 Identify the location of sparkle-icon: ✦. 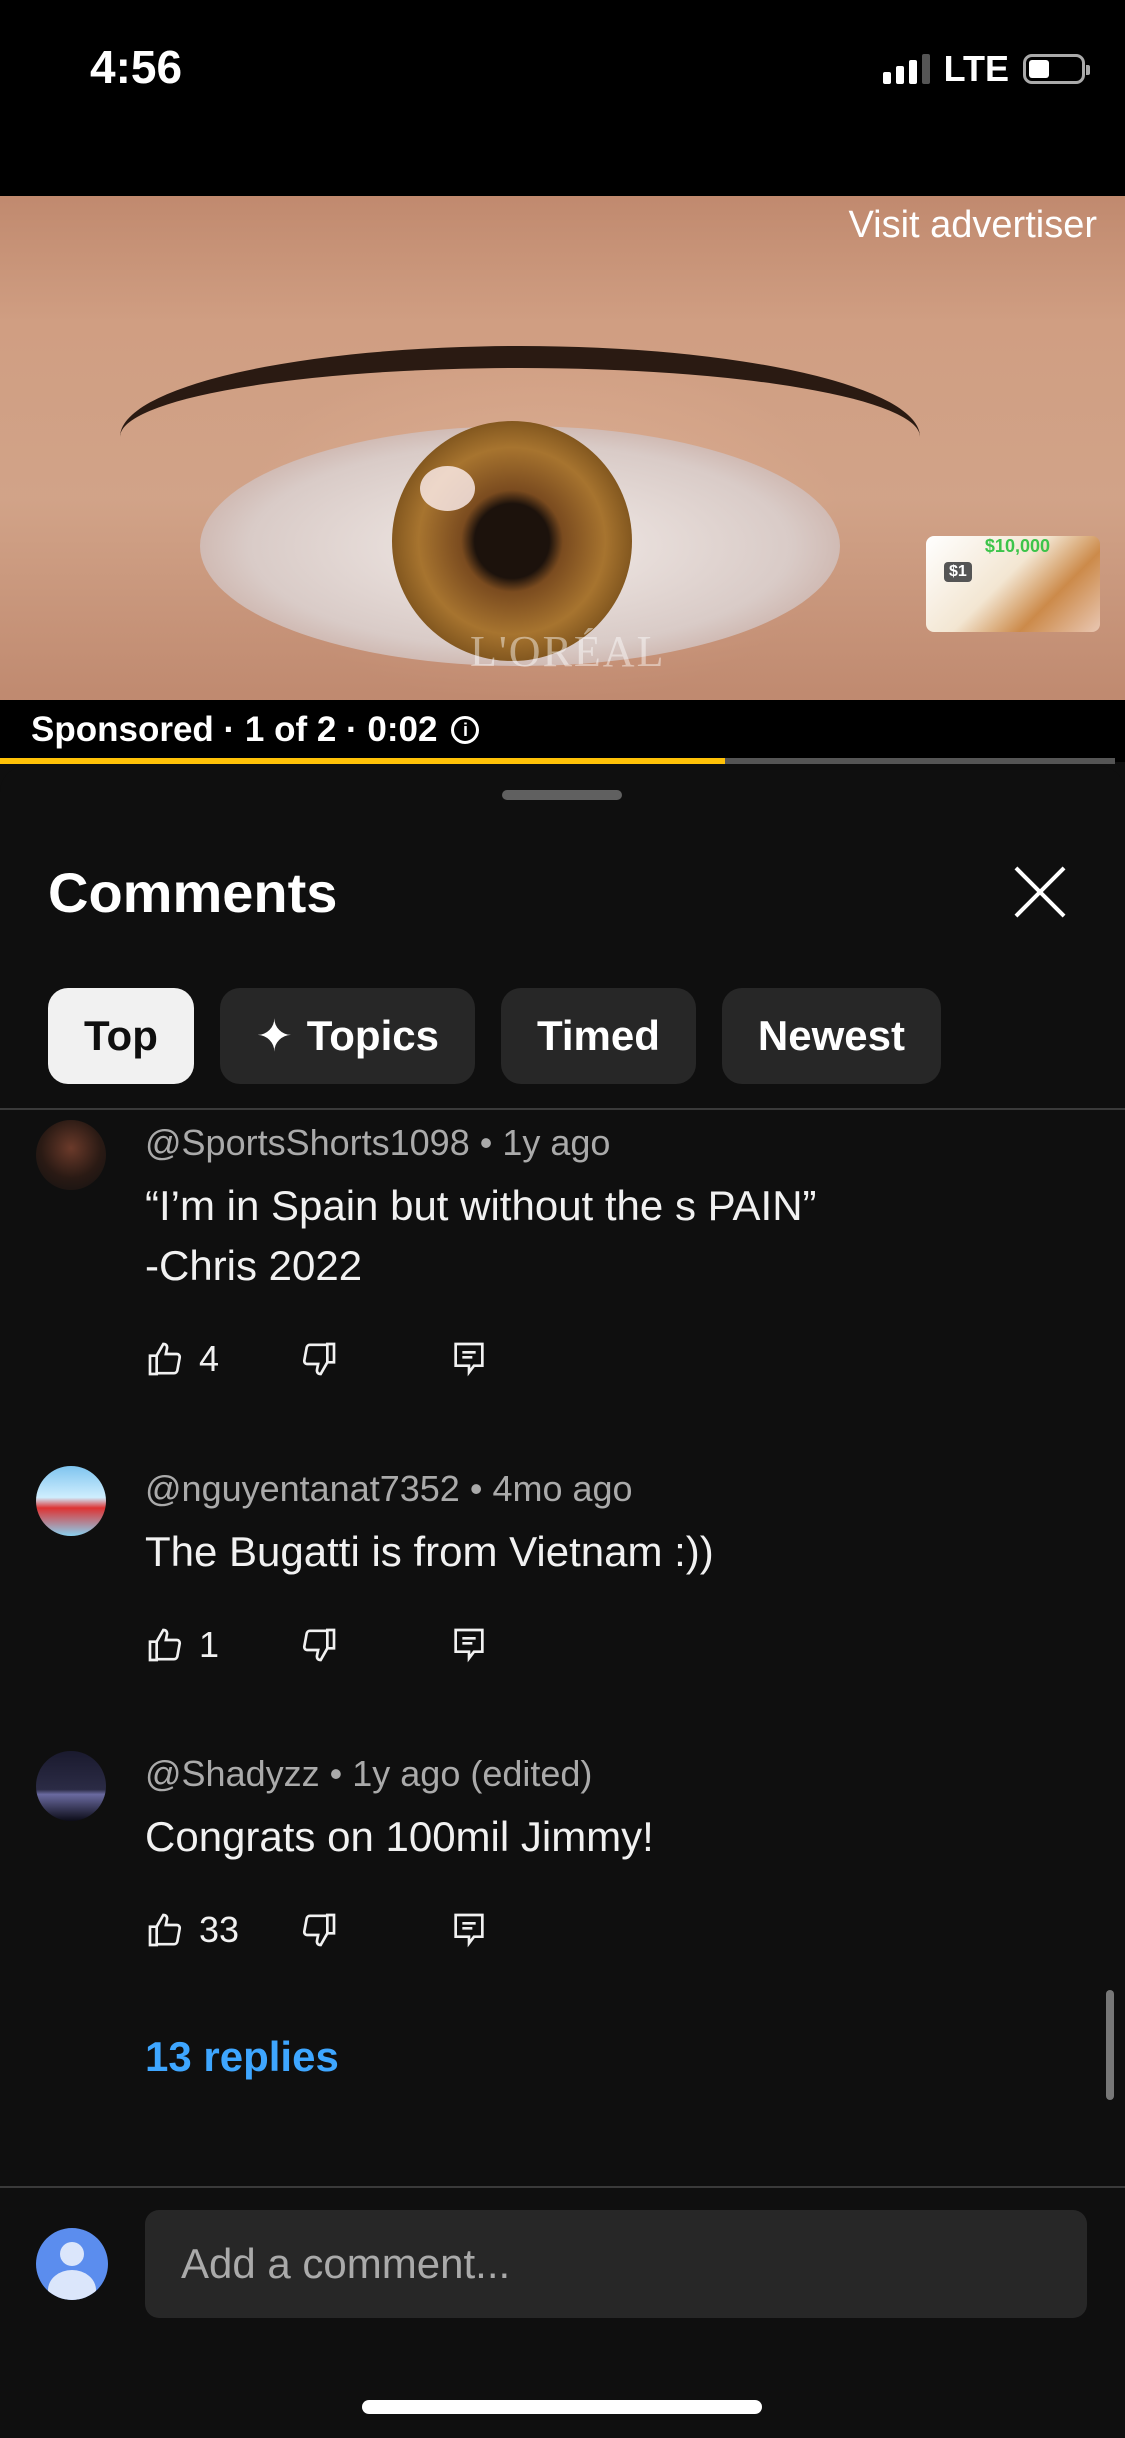
(274, 1036).